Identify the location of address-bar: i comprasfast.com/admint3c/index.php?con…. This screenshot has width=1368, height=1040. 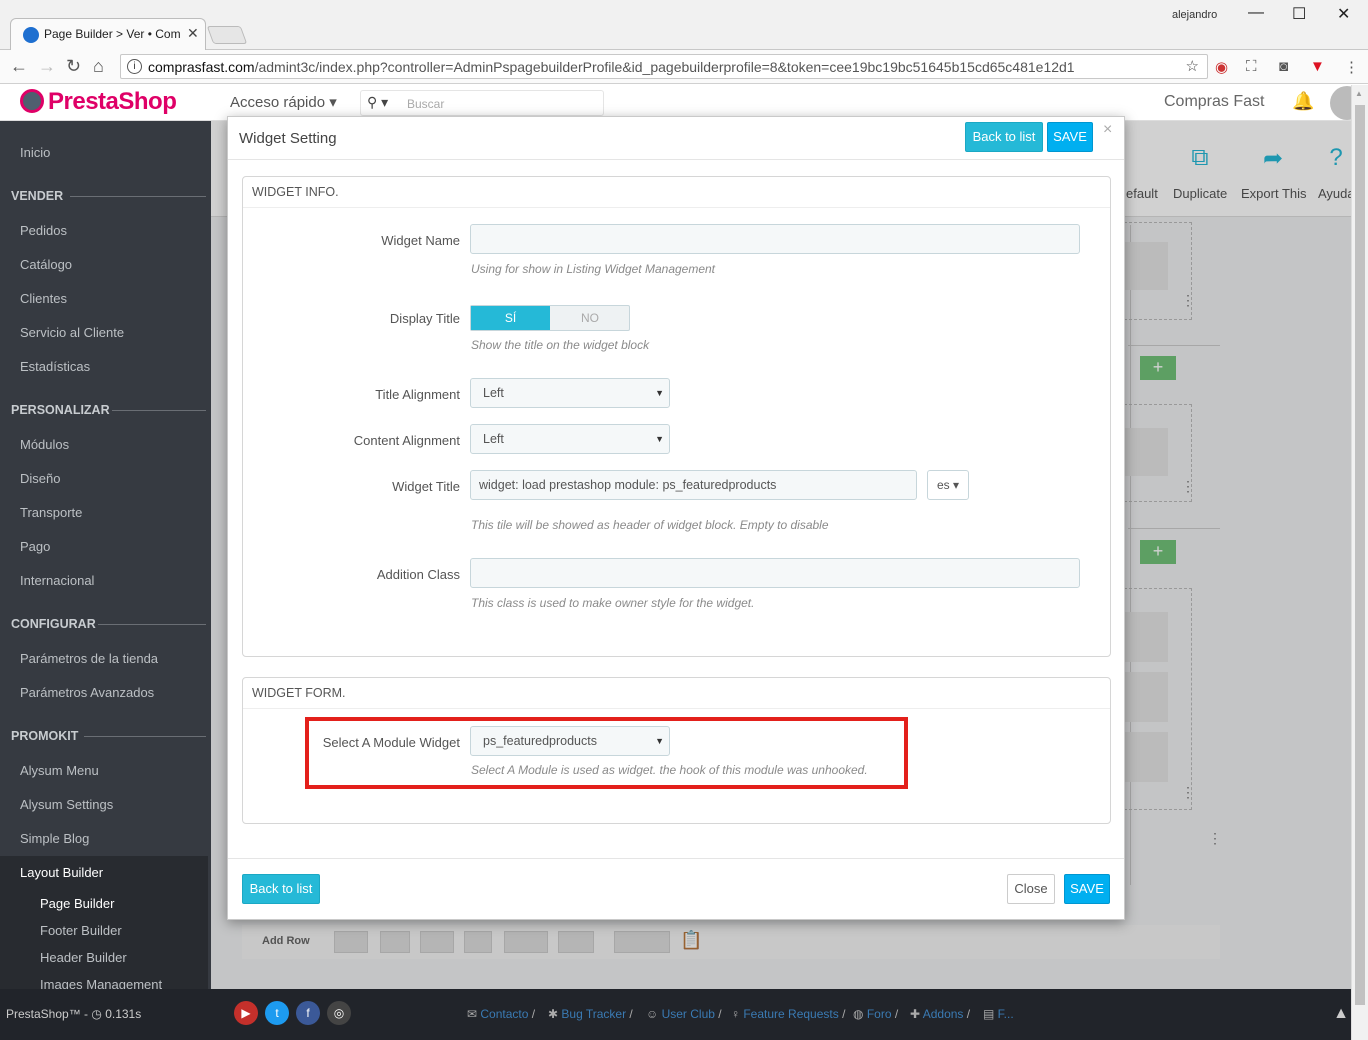
(664, 66).